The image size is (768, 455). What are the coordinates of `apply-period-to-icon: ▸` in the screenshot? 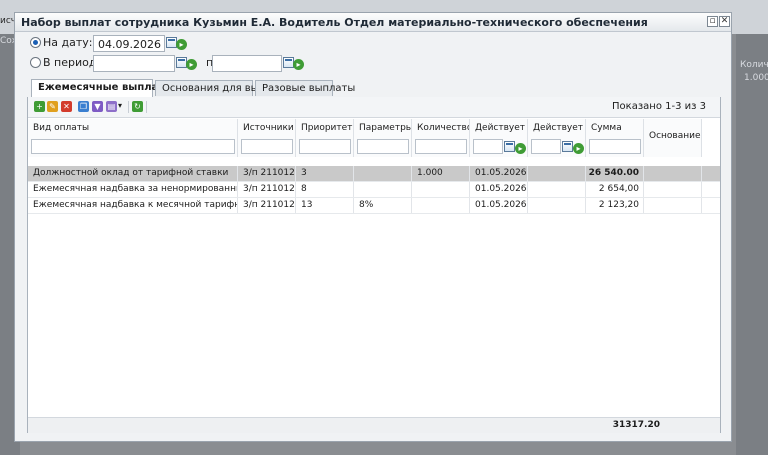 It's located at (298, 64).